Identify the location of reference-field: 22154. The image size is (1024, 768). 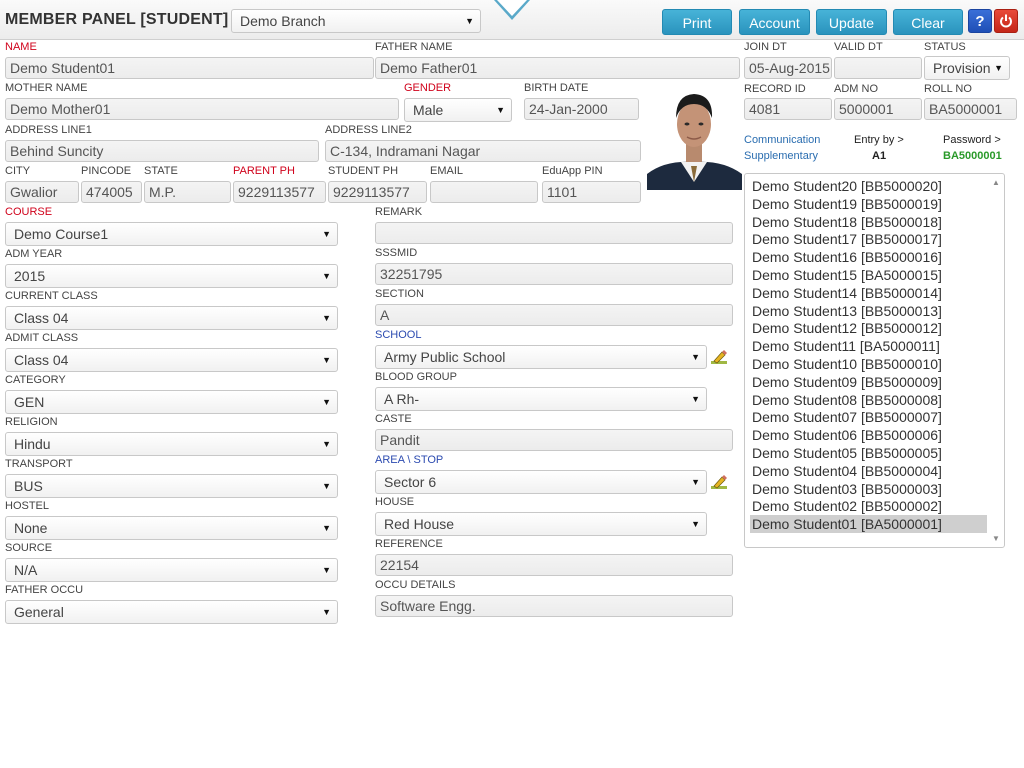
(554, 565).